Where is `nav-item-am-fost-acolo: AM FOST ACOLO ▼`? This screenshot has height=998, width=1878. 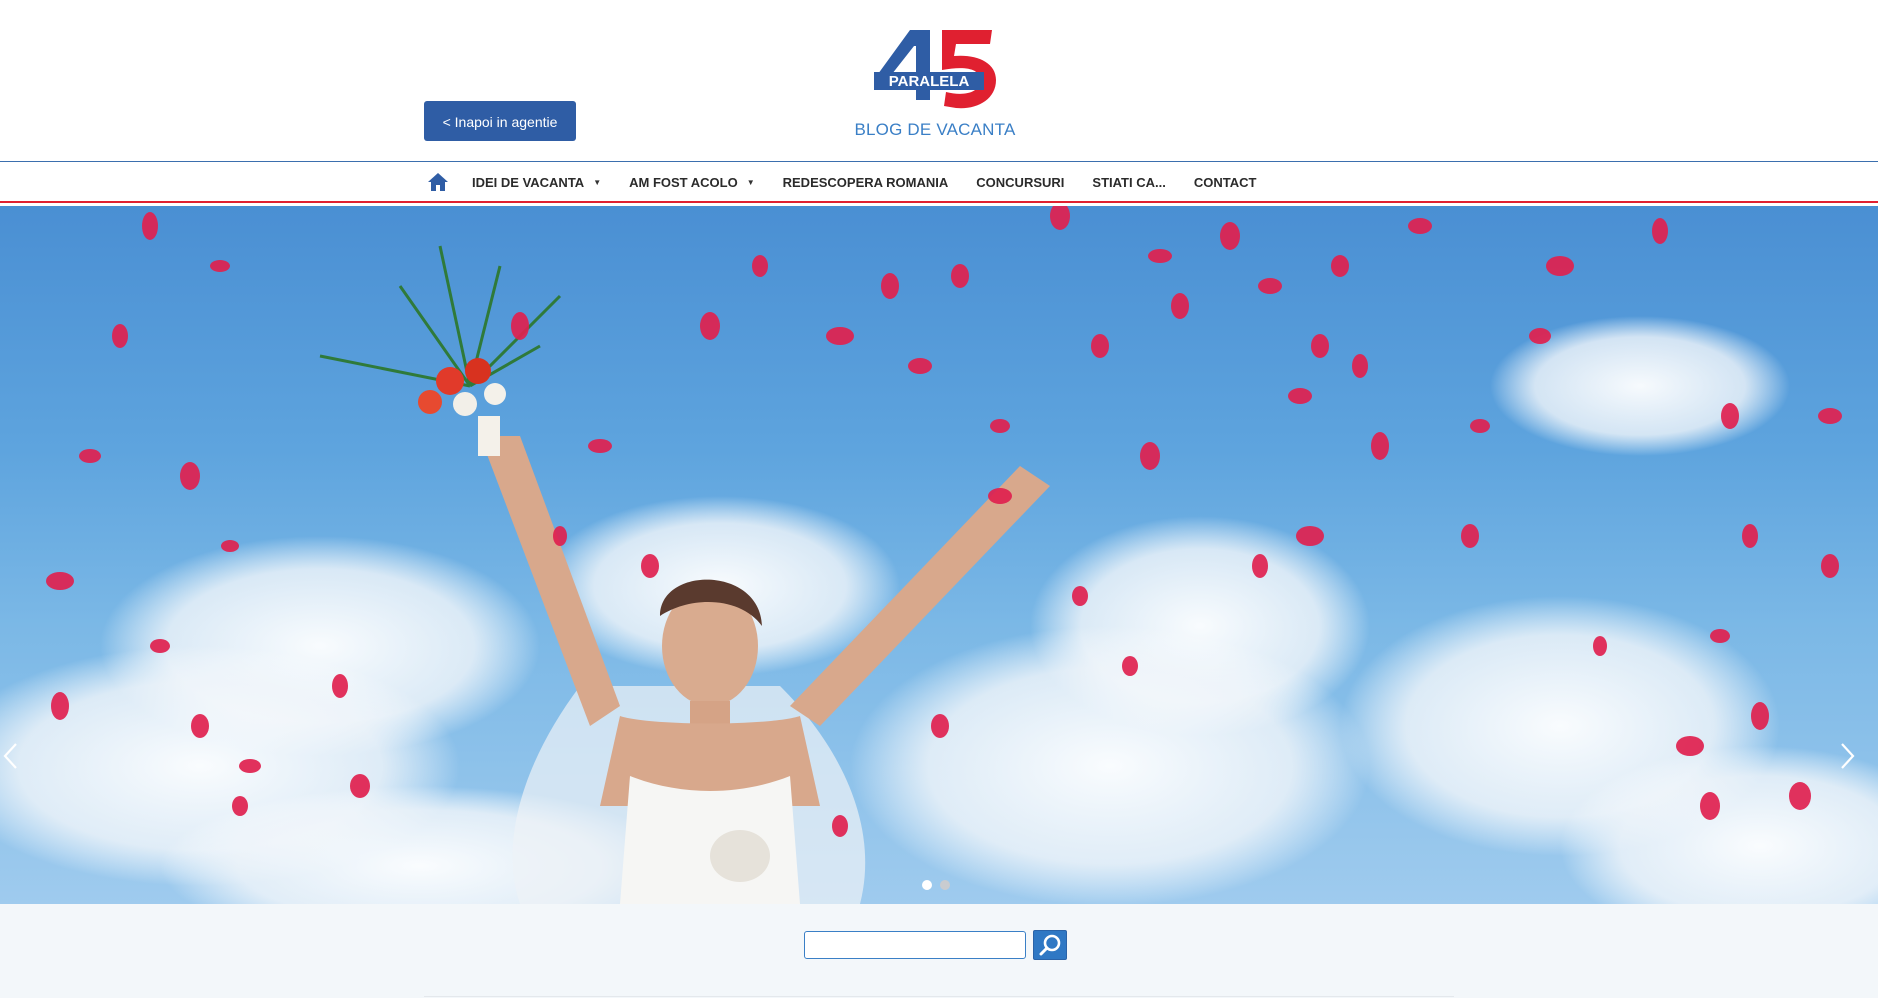 nav-item-am-fost-acolo: AM FOST ACOLO ▼ is located at coordinates (692, 182).